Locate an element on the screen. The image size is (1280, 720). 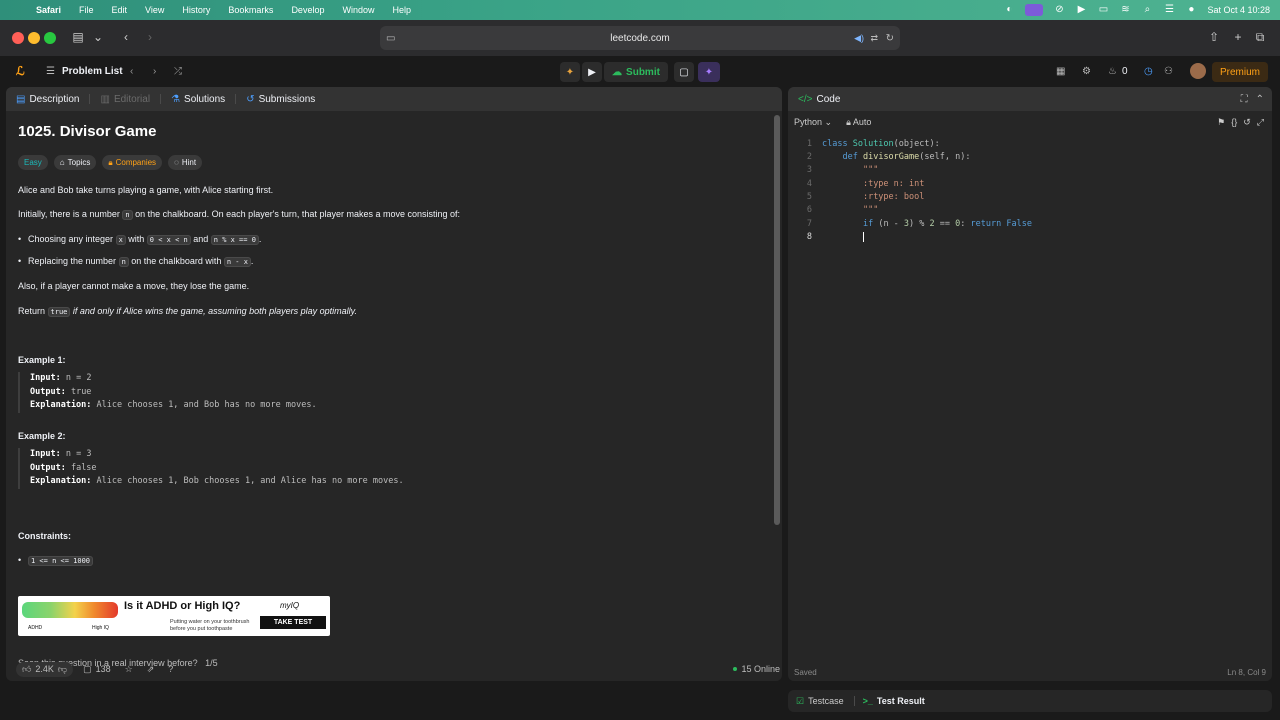
submit-button: ☁ Submit is located at coordinates (636, 72).